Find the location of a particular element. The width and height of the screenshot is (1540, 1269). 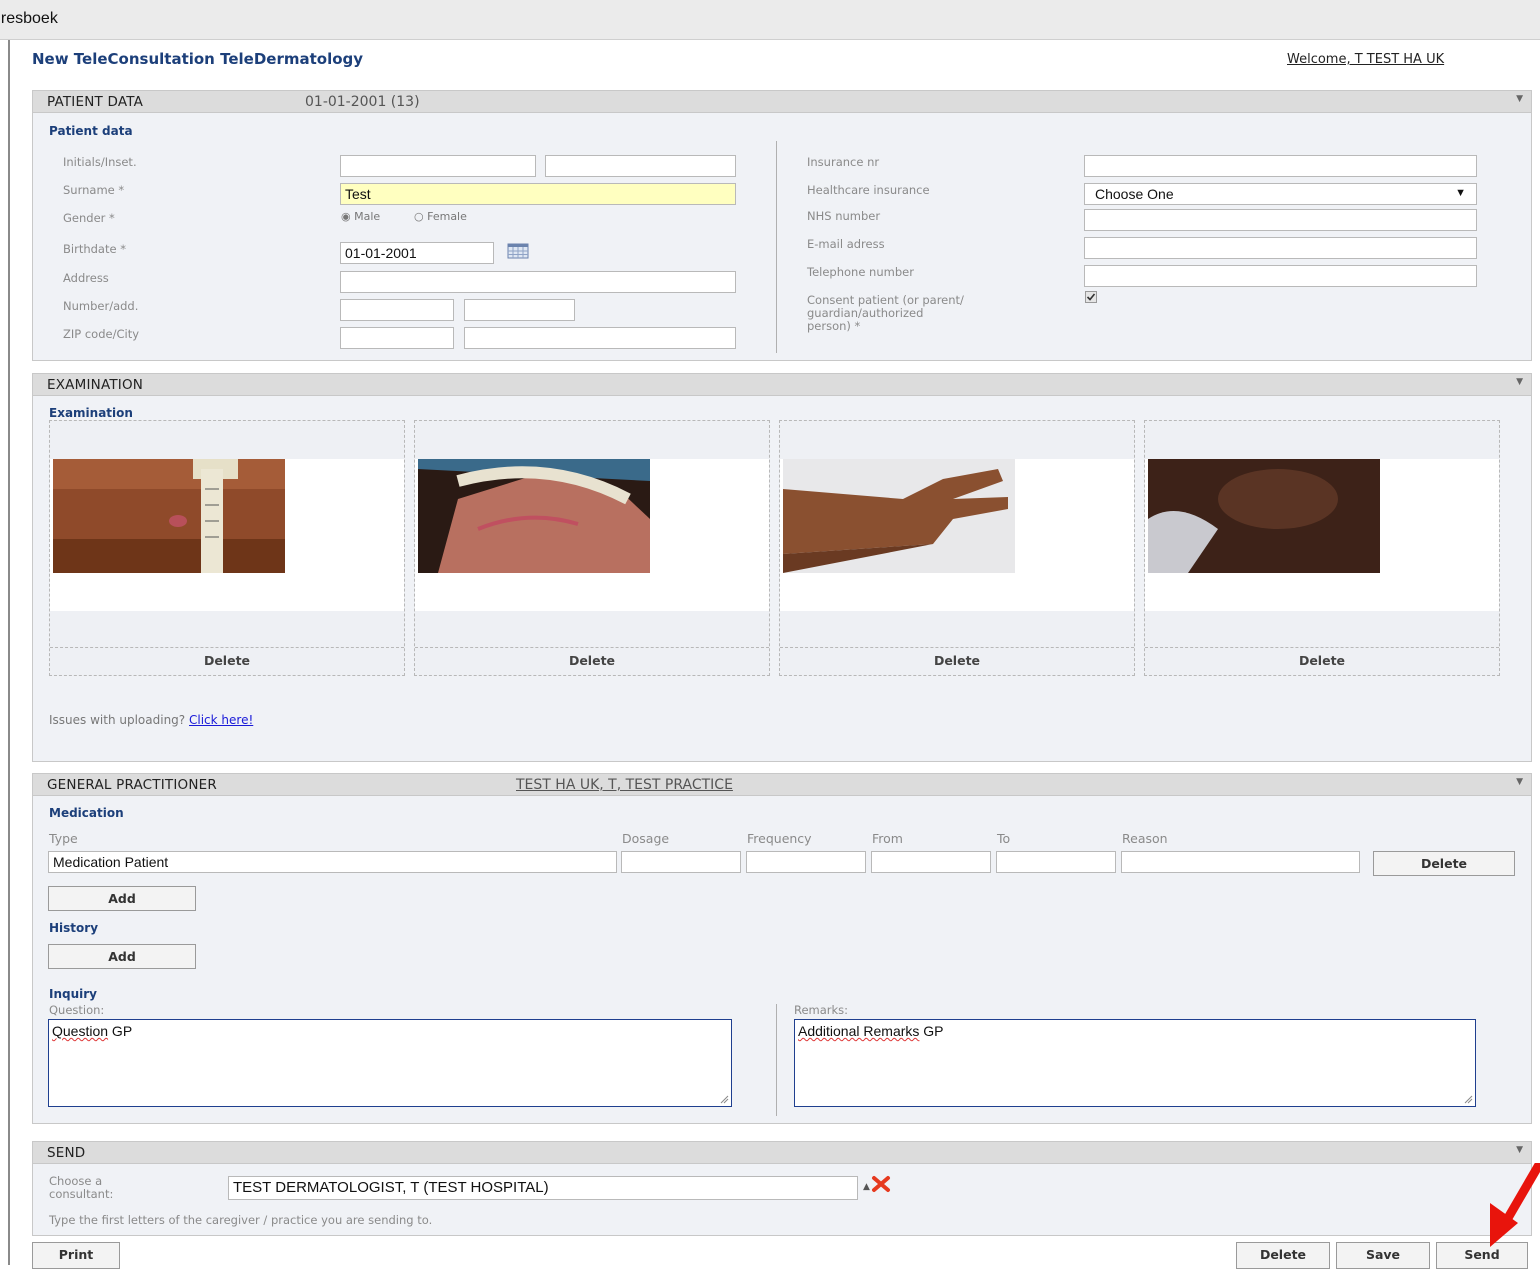

medication-type-input: Medication Patient is located at coordinates (332, 862).